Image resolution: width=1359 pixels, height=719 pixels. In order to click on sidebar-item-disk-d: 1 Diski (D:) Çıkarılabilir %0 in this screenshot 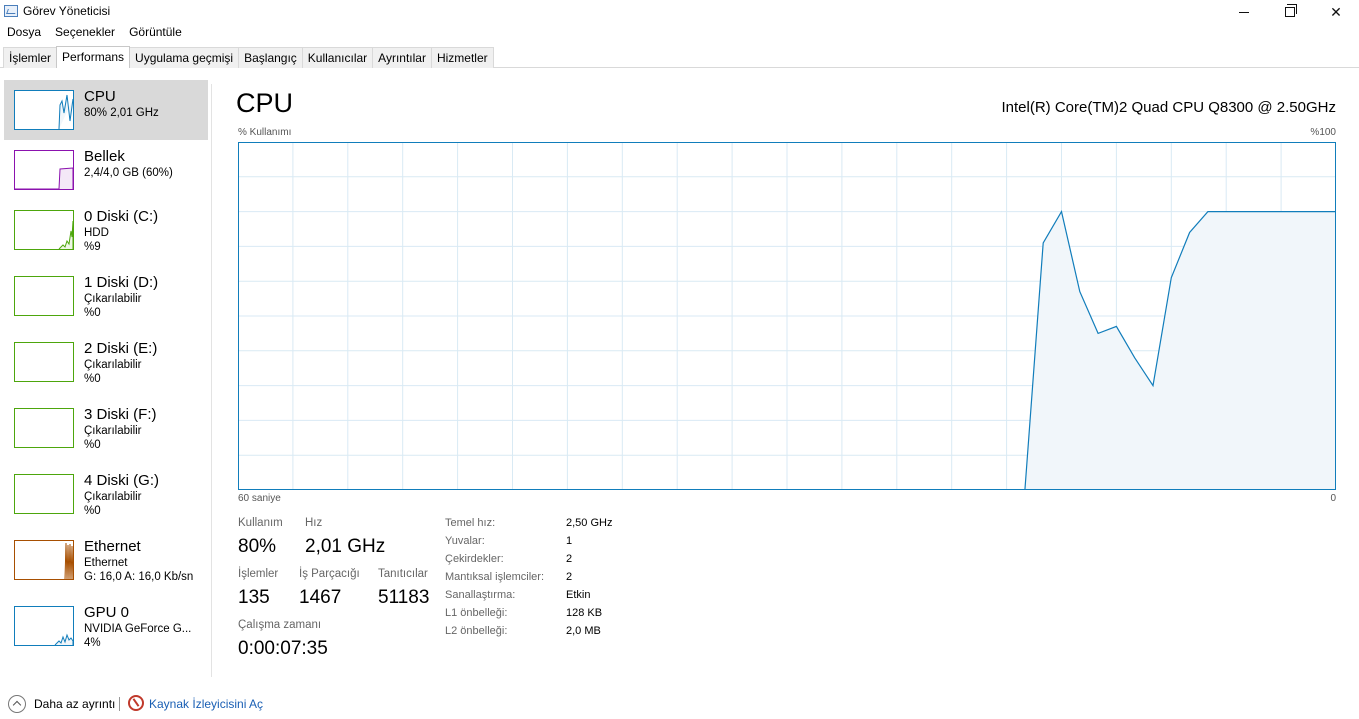, I will do `click(106, 296)`.